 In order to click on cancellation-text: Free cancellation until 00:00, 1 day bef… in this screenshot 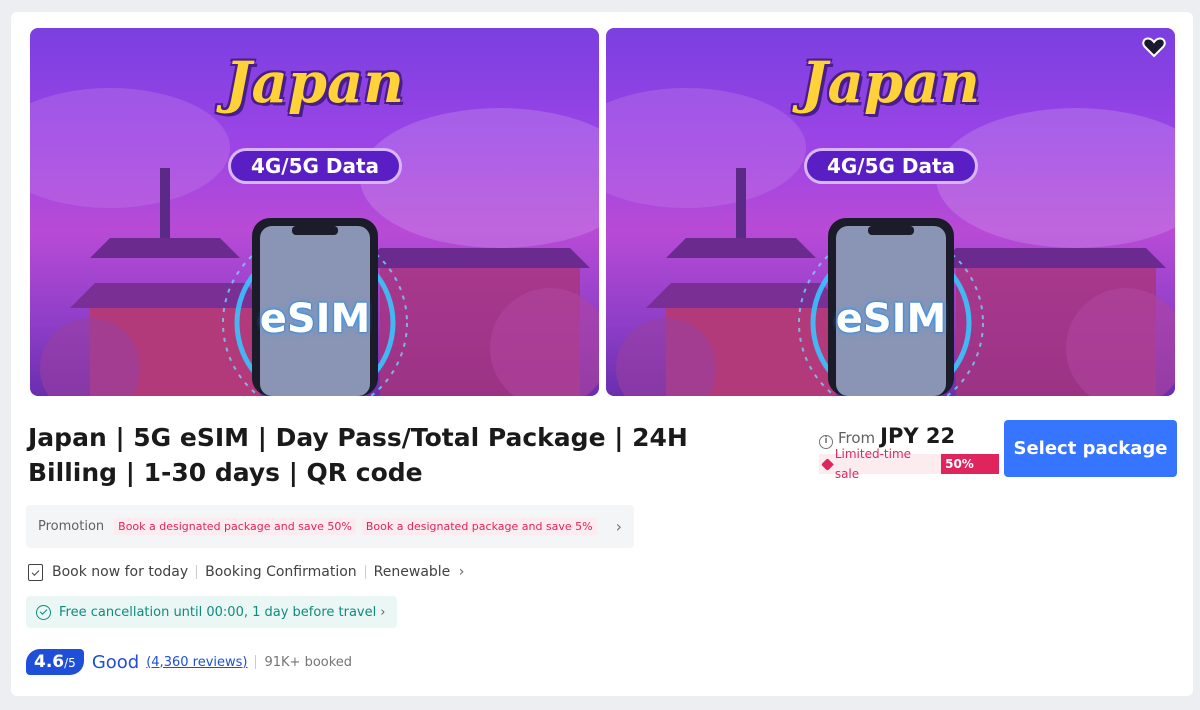, I will do `click(218, 612)`.